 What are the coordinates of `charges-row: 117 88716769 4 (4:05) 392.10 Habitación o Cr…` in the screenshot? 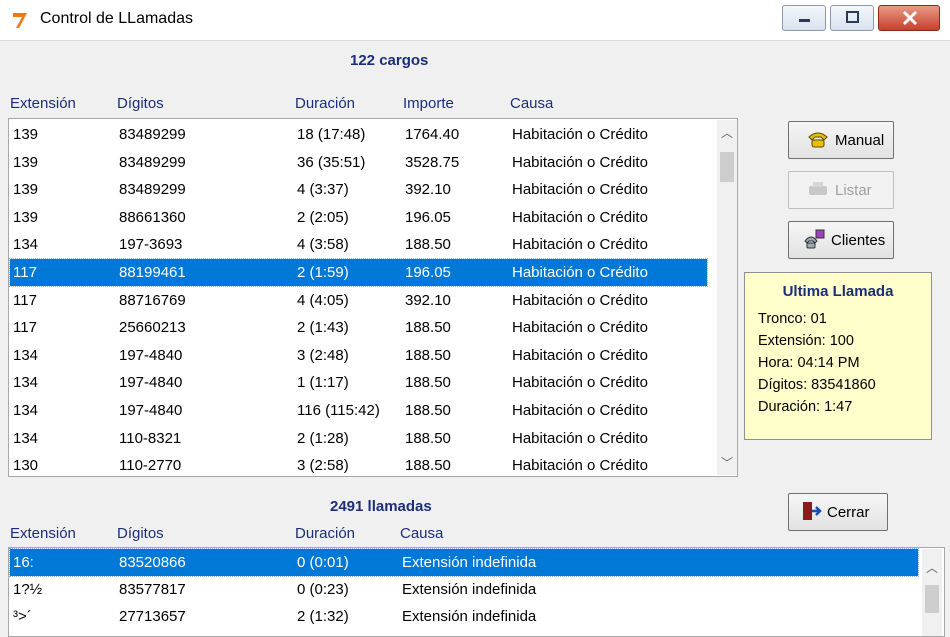 It's located at (358, 300).